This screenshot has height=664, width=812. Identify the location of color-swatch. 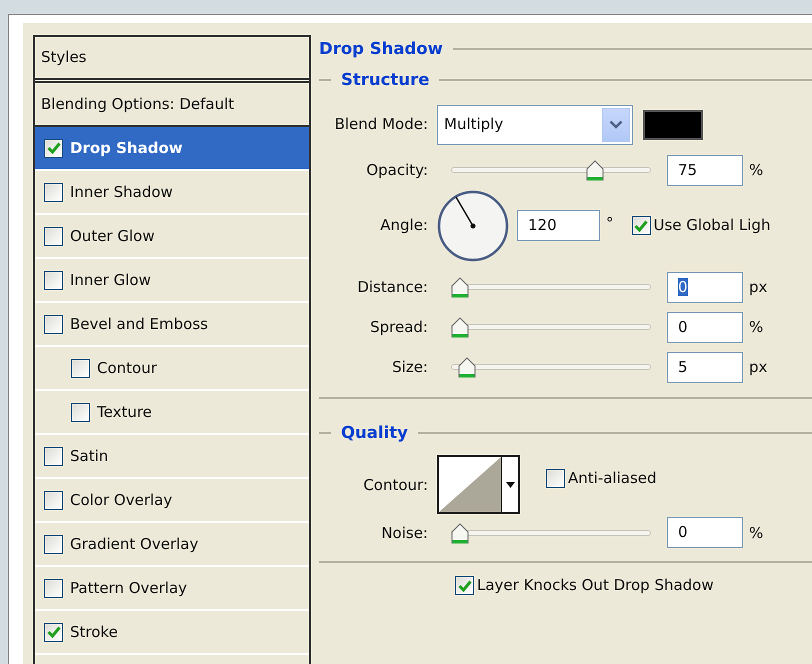
(673, 125).